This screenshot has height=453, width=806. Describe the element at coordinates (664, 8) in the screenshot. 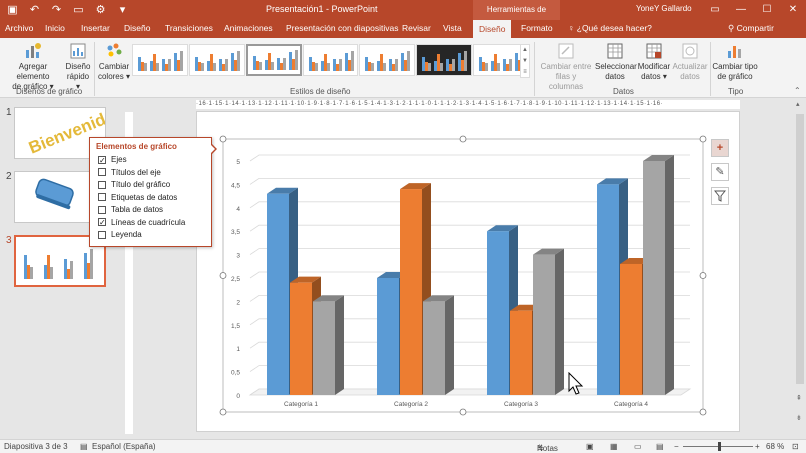

I see `user-name: YoneY Gallardo` at that location.